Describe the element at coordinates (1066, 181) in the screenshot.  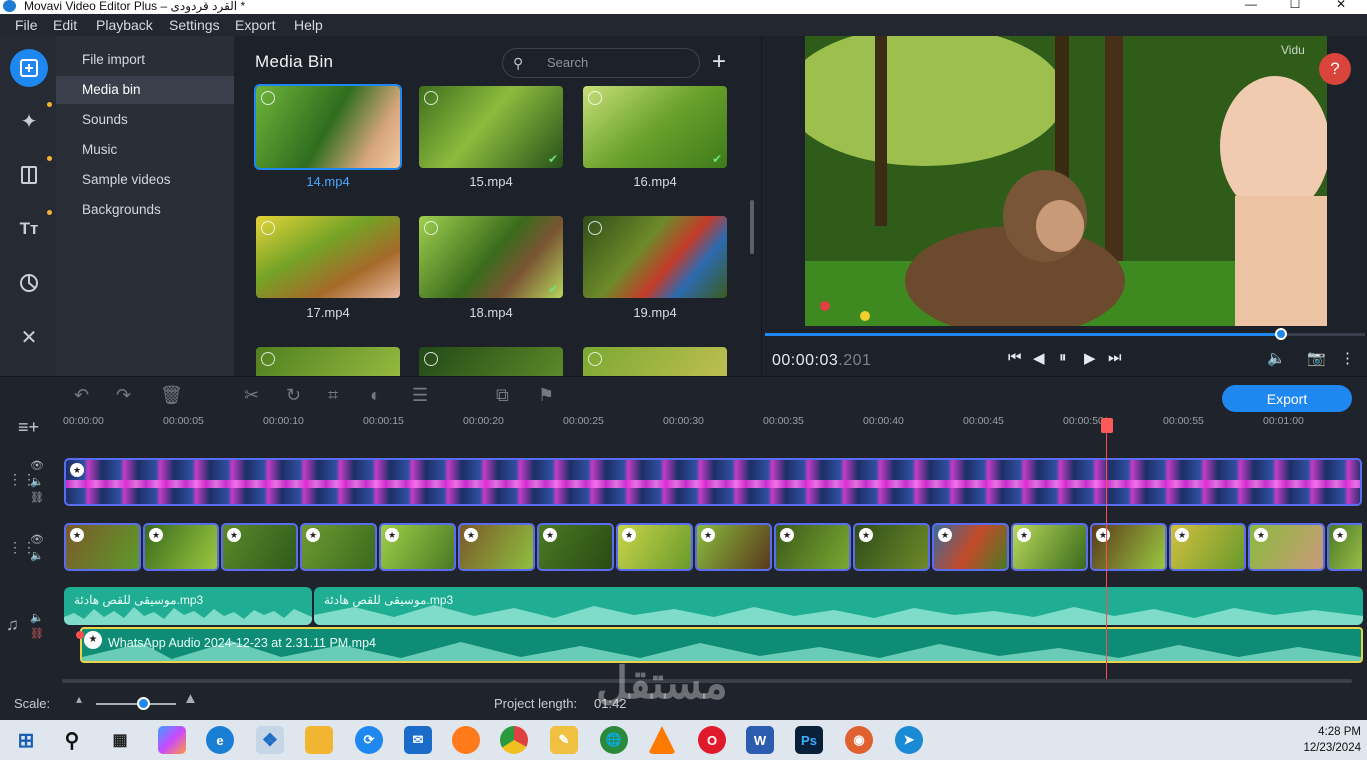
I see `preview-video-frame: Vidu` at that location.